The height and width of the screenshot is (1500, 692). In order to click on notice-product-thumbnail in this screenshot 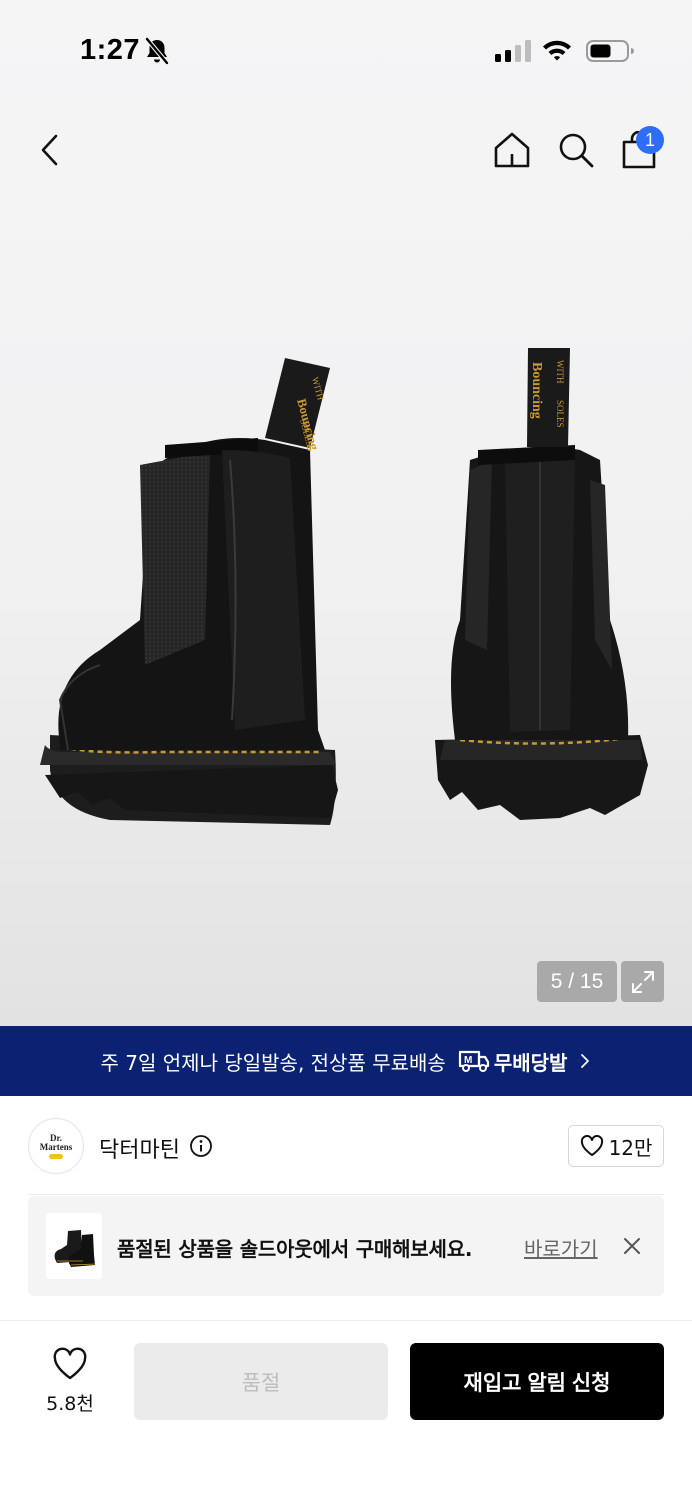, I will do `click(74, 1246)`.